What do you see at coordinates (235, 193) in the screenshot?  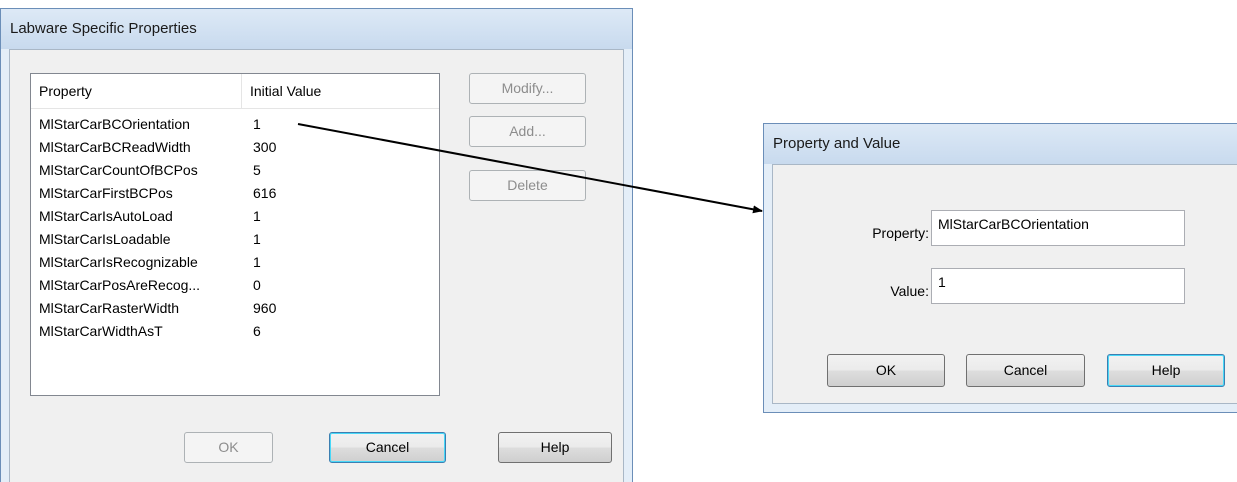 I see `table-row: MlStarCarFirstBCPos 616` at bounding box center [235, 193].